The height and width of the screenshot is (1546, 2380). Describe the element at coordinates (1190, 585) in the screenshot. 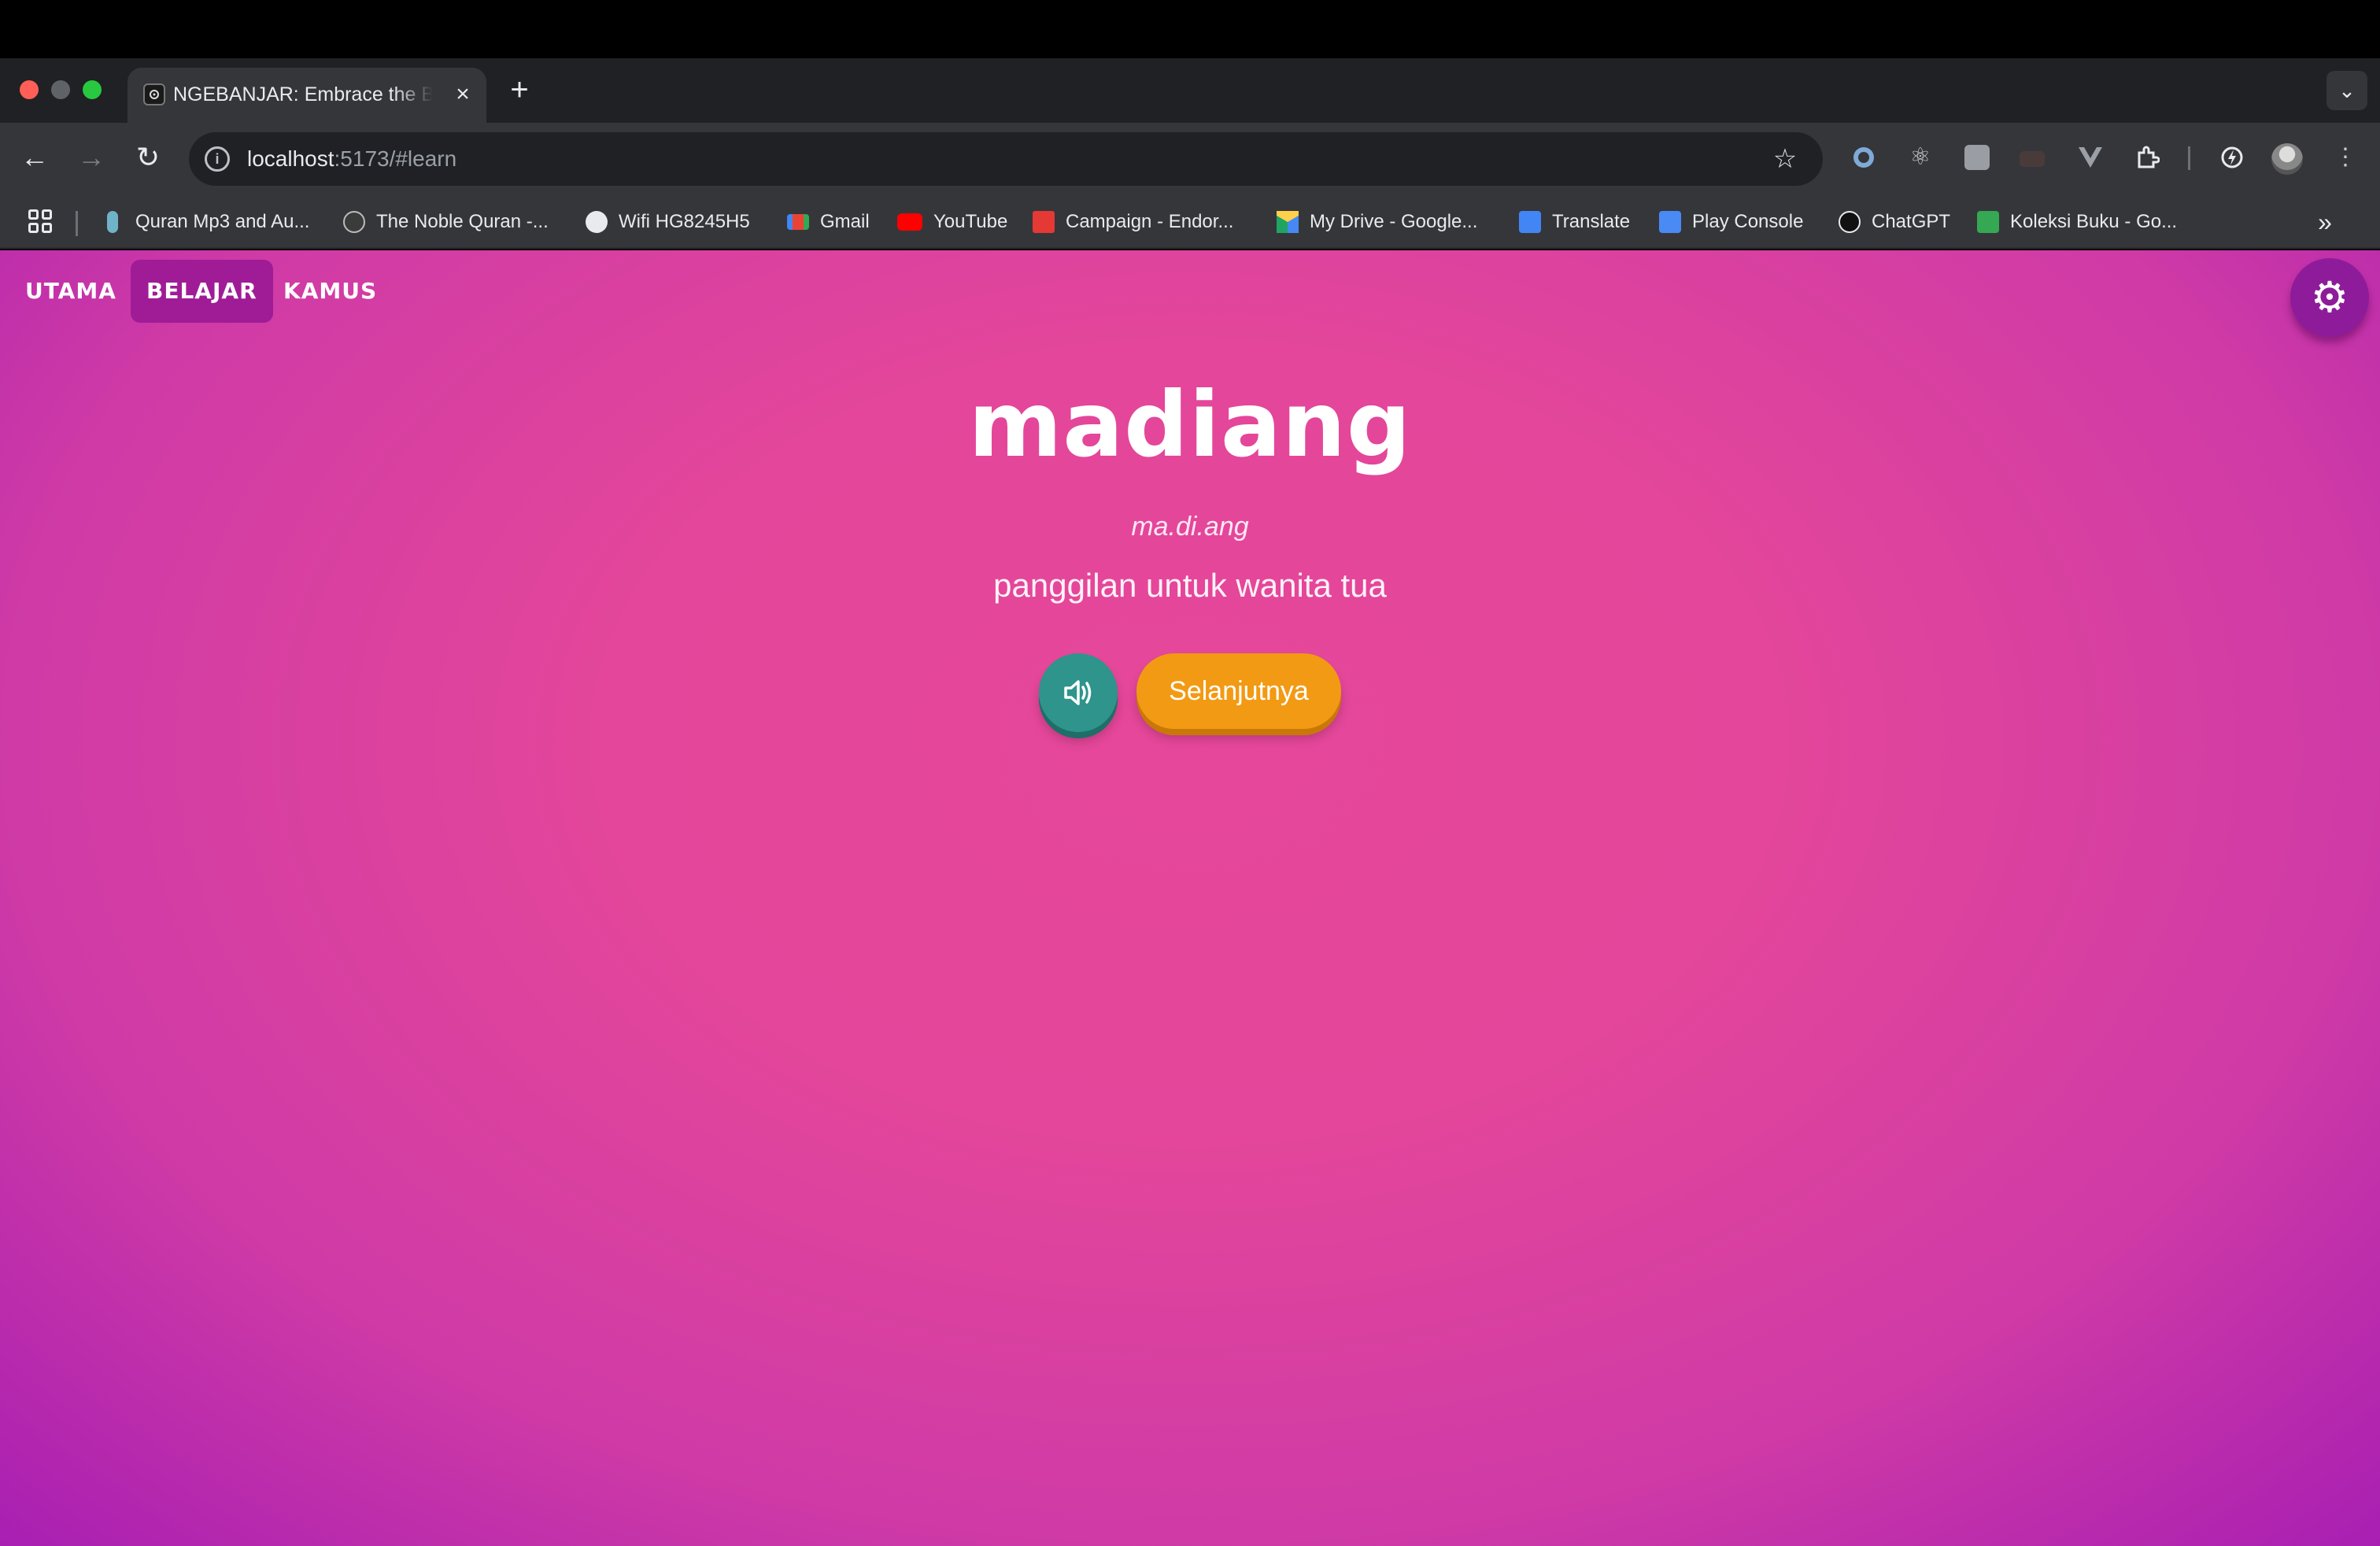

I see `word-meaning: panggilan untuk wanita tua` at that location.